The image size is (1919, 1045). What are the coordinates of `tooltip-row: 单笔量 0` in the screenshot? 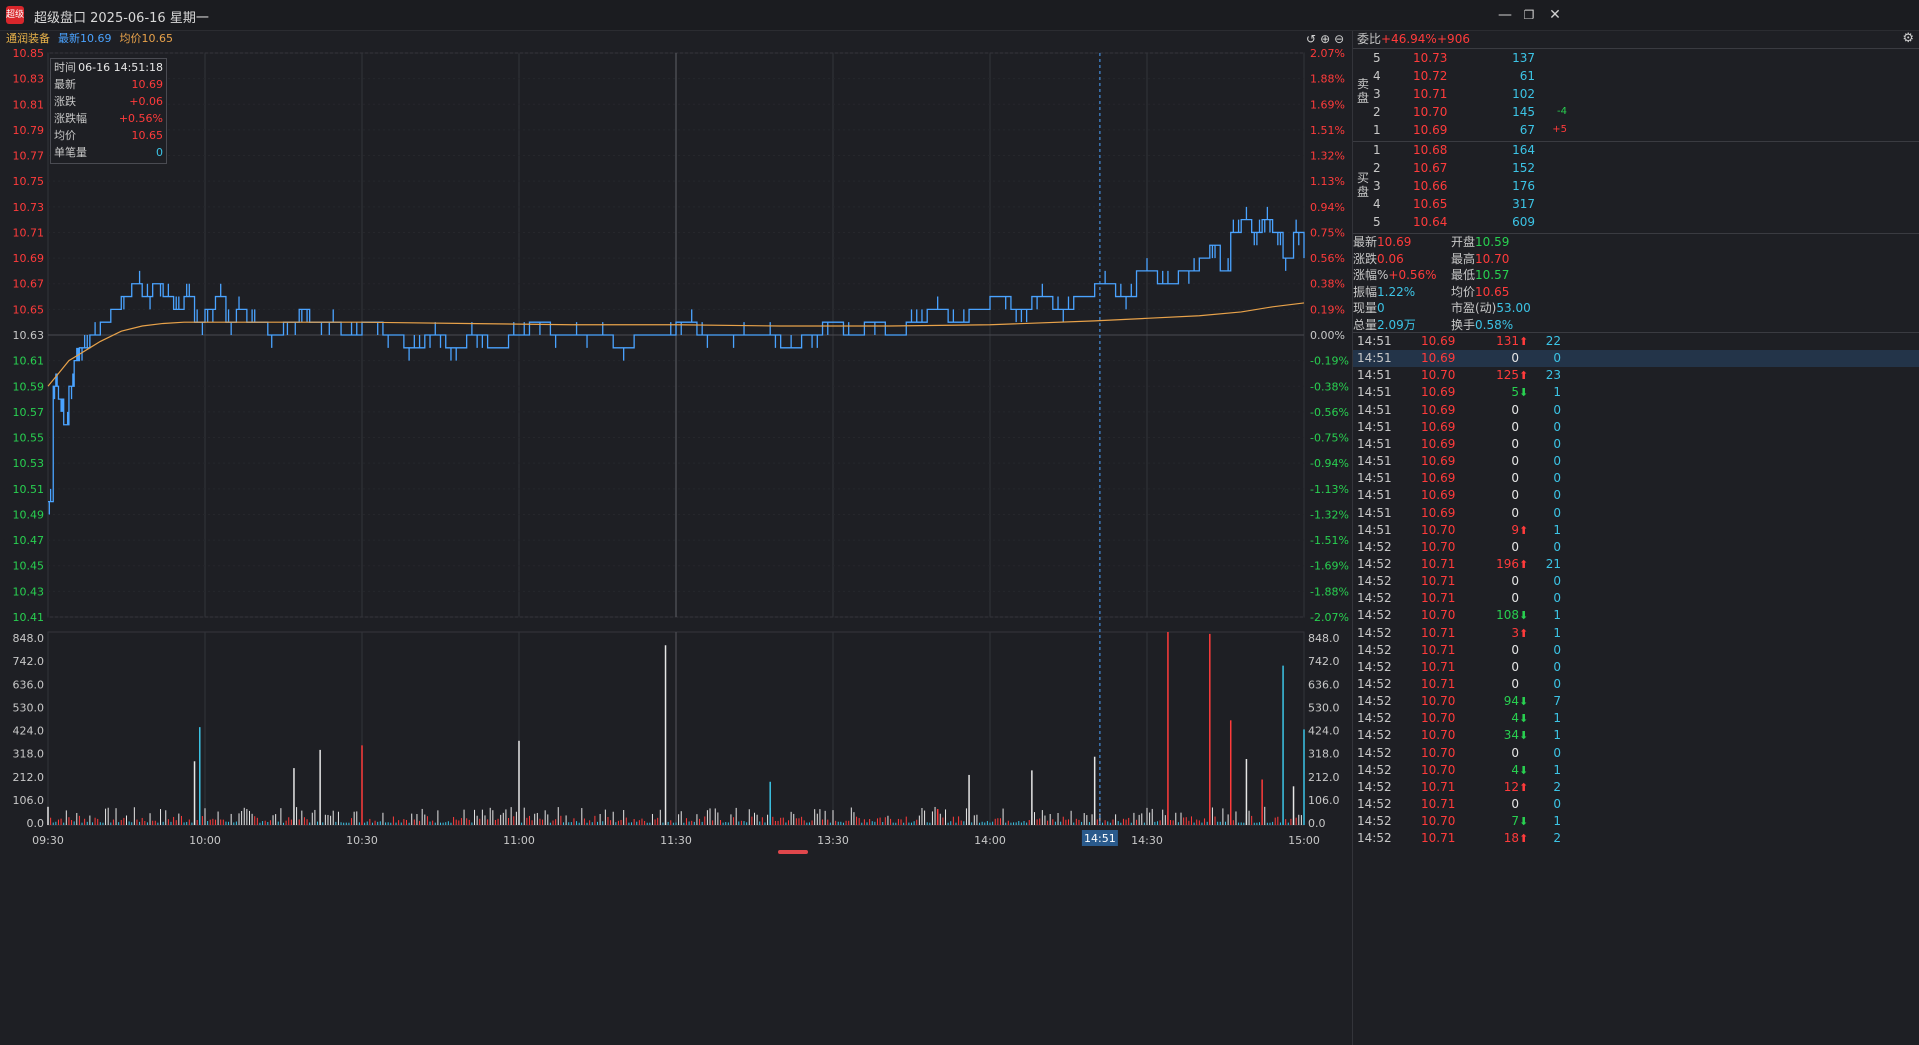 It's located at (108, 152).